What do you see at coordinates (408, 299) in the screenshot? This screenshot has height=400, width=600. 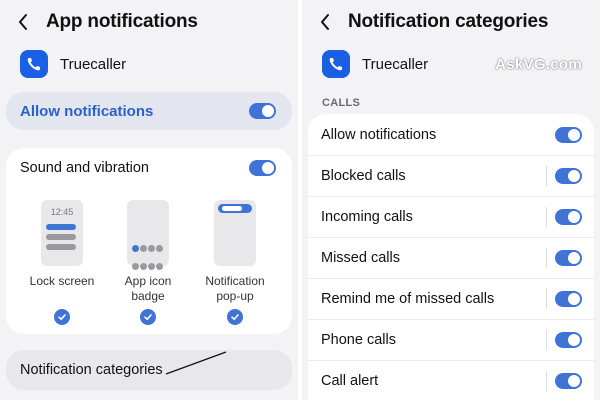 I see `row-label: Remind me of missed calls` at bounding box center [408, 299].